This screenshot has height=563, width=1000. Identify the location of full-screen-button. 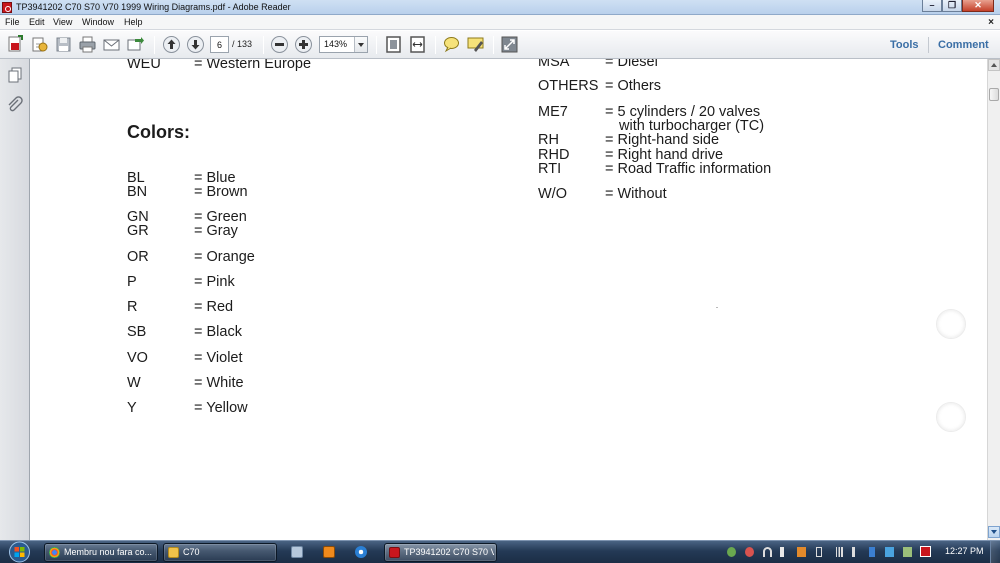
(509, 44).